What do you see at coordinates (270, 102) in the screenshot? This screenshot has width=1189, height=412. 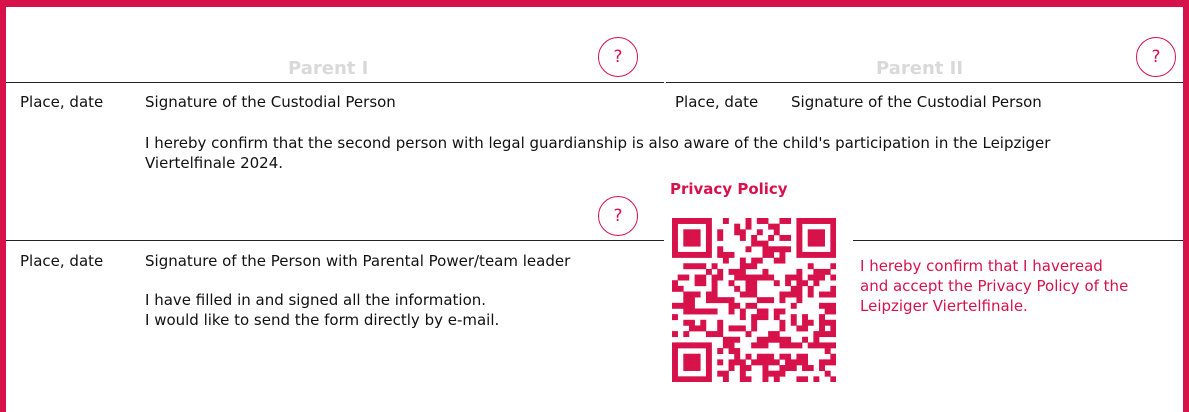 I see `signature-label-parent-1: Signature of the Custodial Person` at bounding box center [270, 102].